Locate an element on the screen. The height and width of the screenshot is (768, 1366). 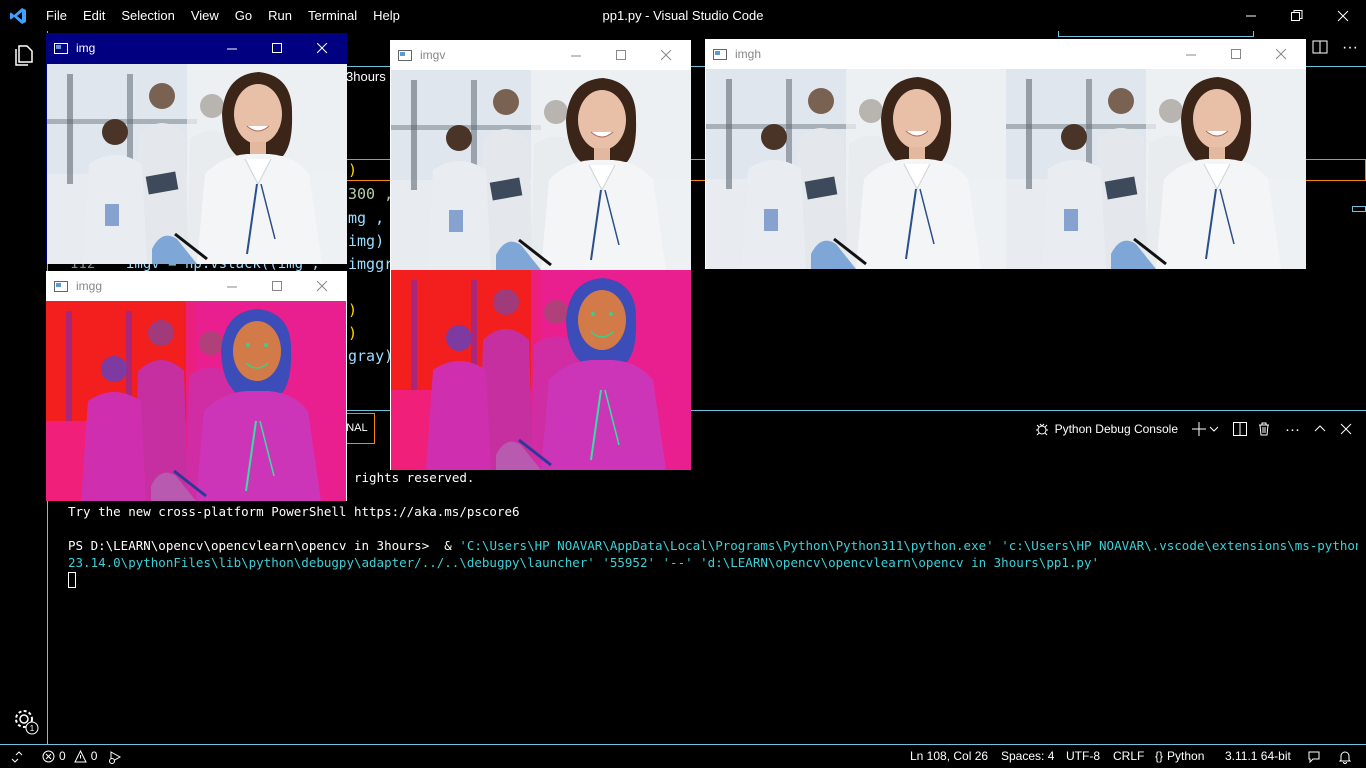
menu-run: Run is located at coordinates (280, 15).